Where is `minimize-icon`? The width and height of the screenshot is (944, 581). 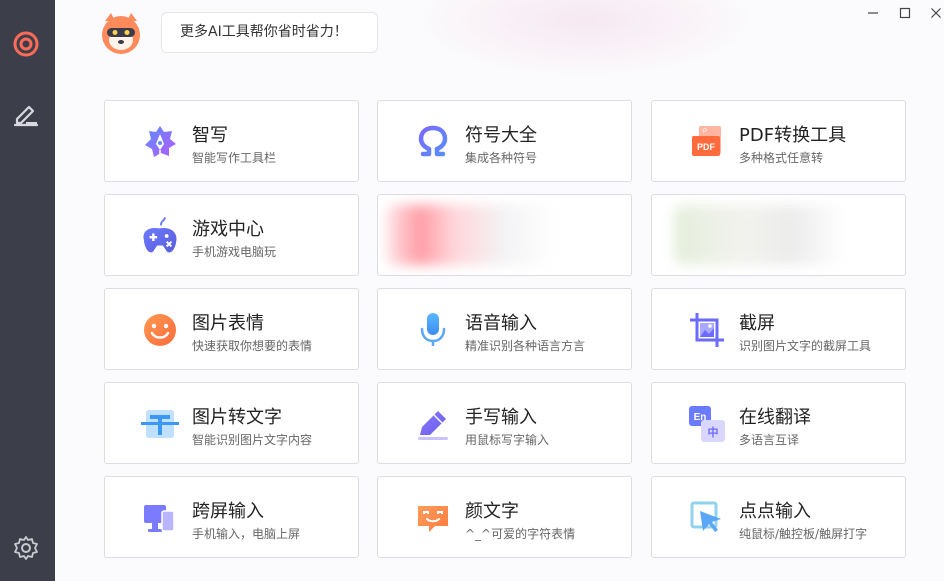
minimize-icon is located at coordinates (873, 13).